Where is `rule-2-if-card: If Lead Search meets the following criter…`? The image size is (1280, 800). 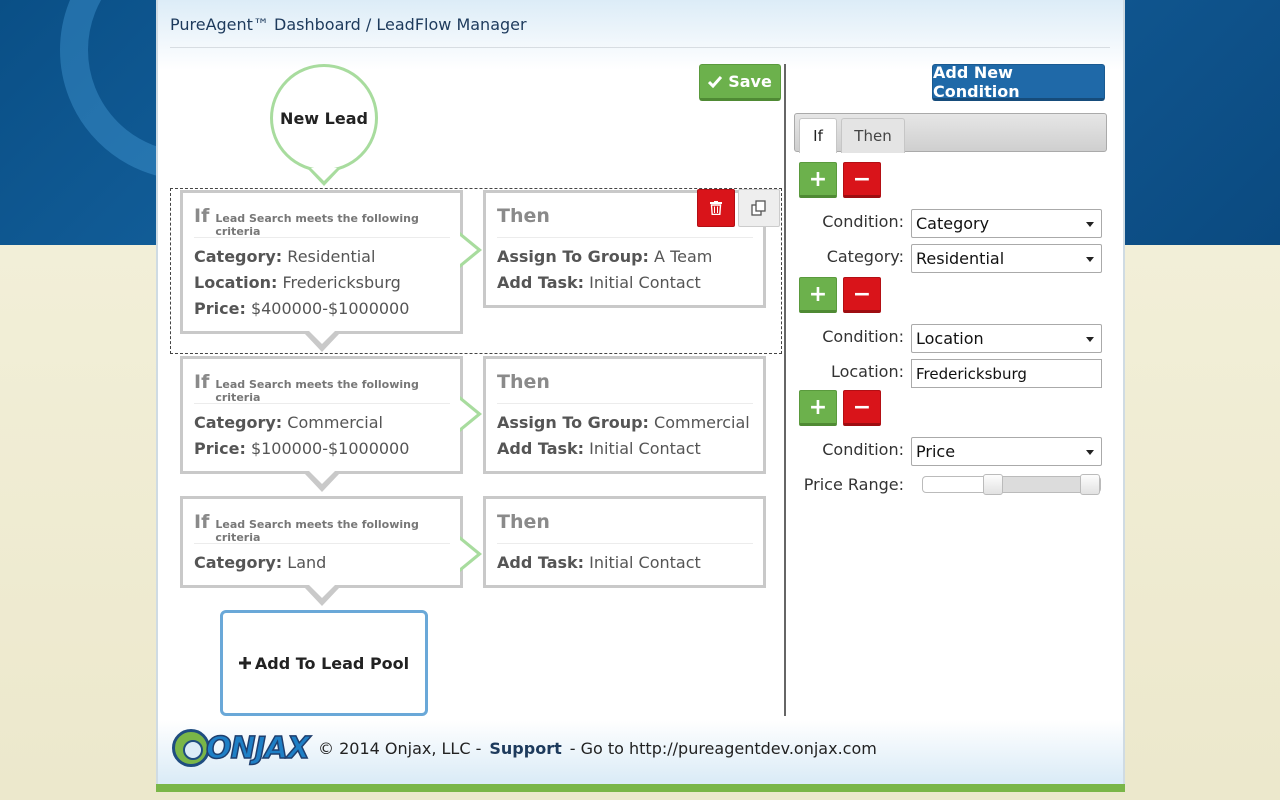 rule-2-if-card: If Lead Search meets the following criter… is located at coordinates (321, 415).